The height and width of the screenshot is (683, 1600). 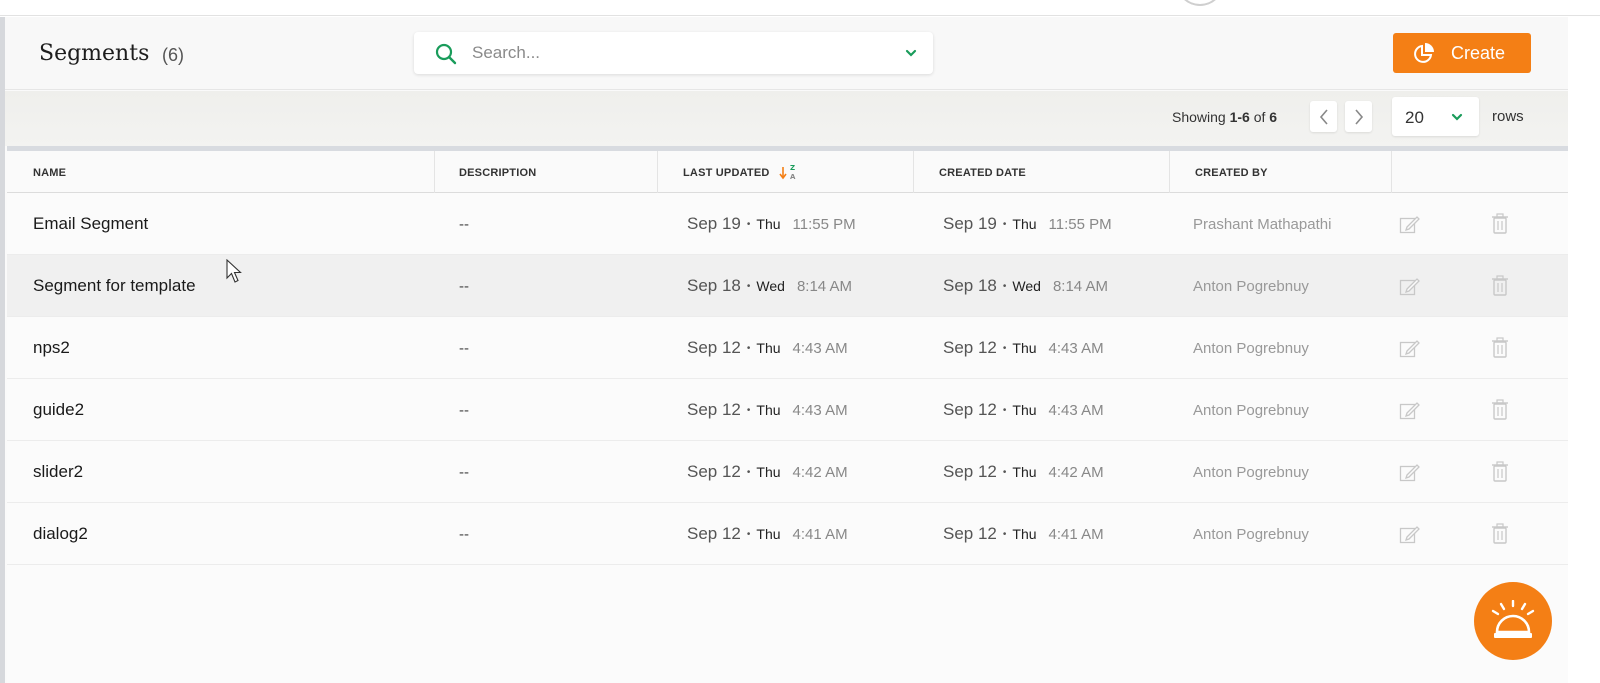 What do you see at coordinates (1478, 53) in the screenshot?
I see `create-button-label: Create` at bounding box center [1478, 53].